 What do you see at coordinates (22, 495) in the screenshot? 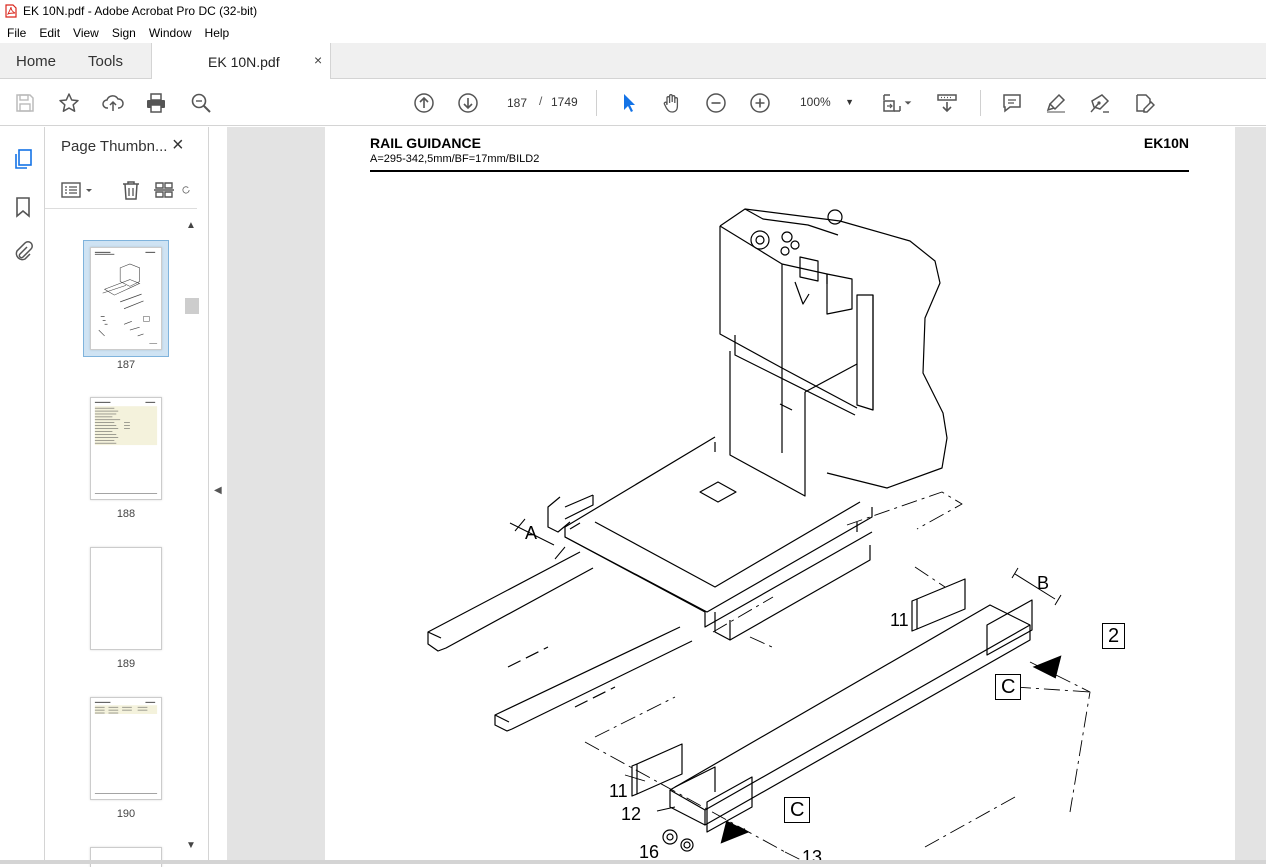
I see `navigation-rail` at bounding box center [22, 495].